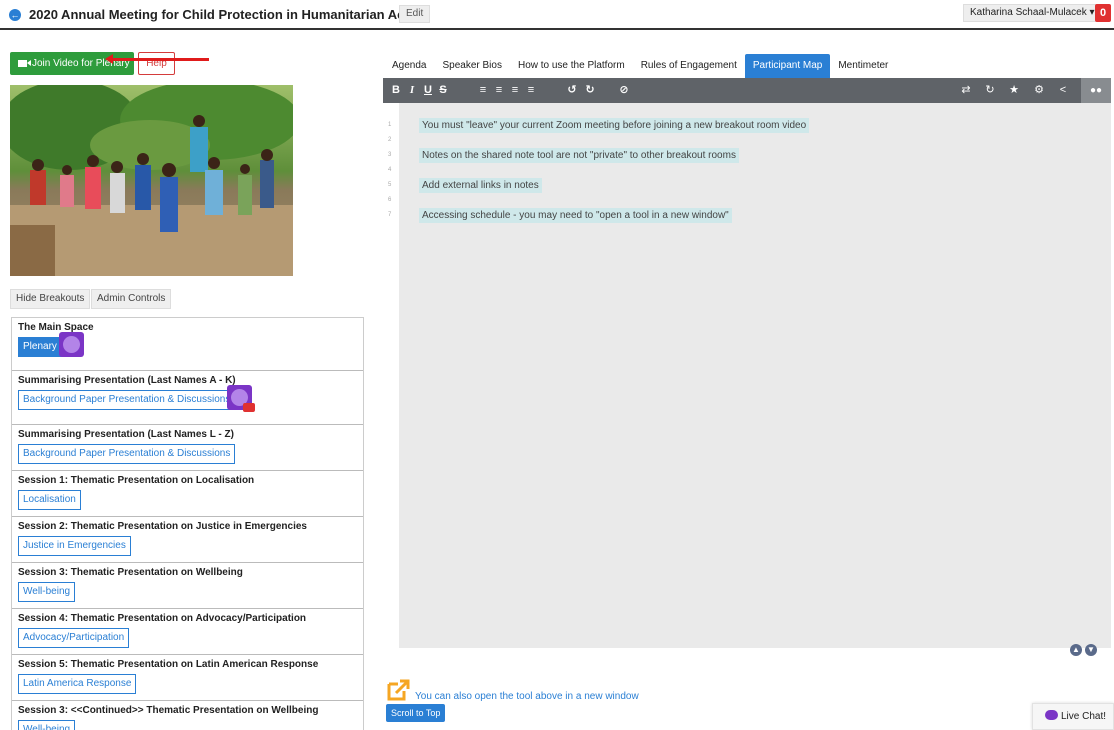  I want to click on room-item: The Main Space Plenary, so click(187, 344).